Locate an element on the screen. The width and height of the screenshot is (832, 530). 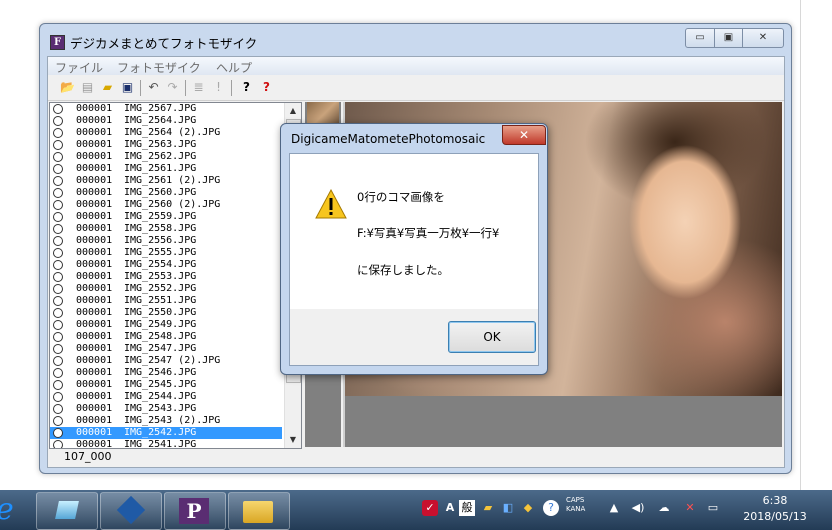
list-item: 000001 IMG_2548.JPG is located at coordinates (166, 337).